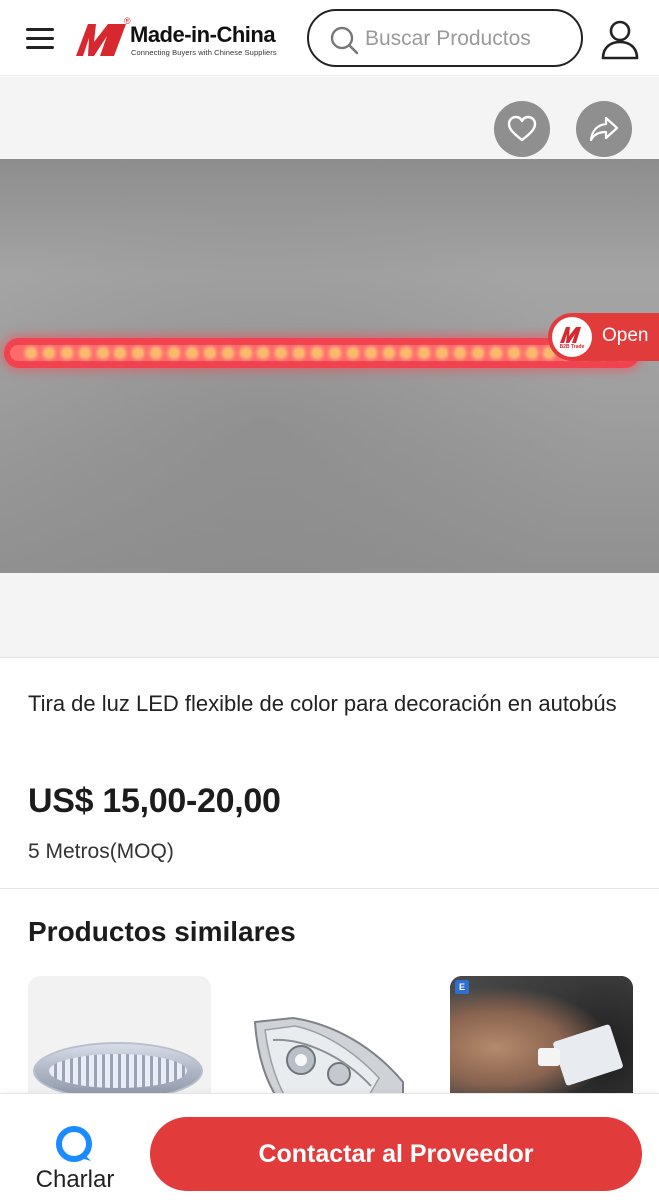 The height and width of the screenshot is (1200, 659). I want to click on made-in-china-small-logo-icon, so click(570, 335).